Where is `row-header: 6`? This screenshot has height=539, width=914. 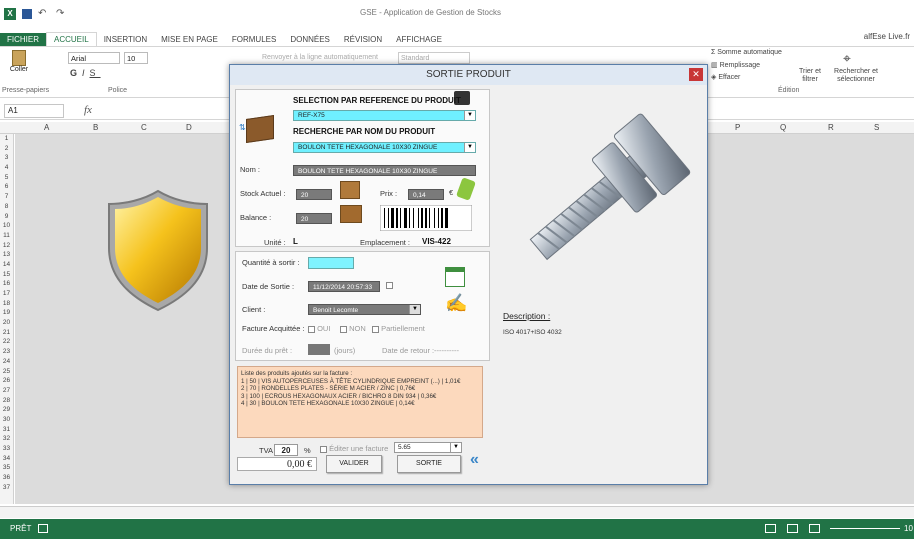 row-header: 6 is located at coordinates (6, 187).